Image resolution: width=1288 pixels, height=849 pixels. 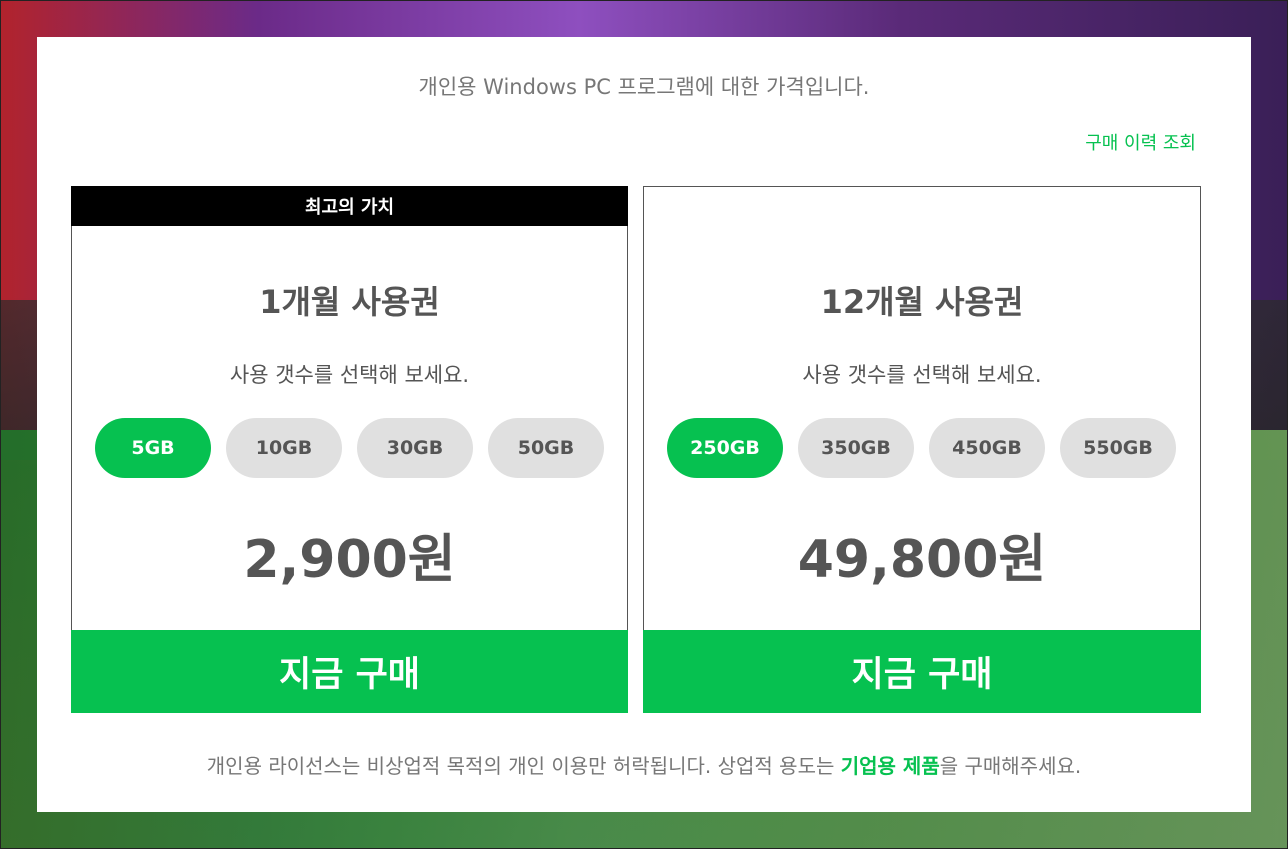 What do you see at coordinates (349, 302) in the screenshot?
I see `plan-title: 1개월 사용권` at bounding box center [349, 302].